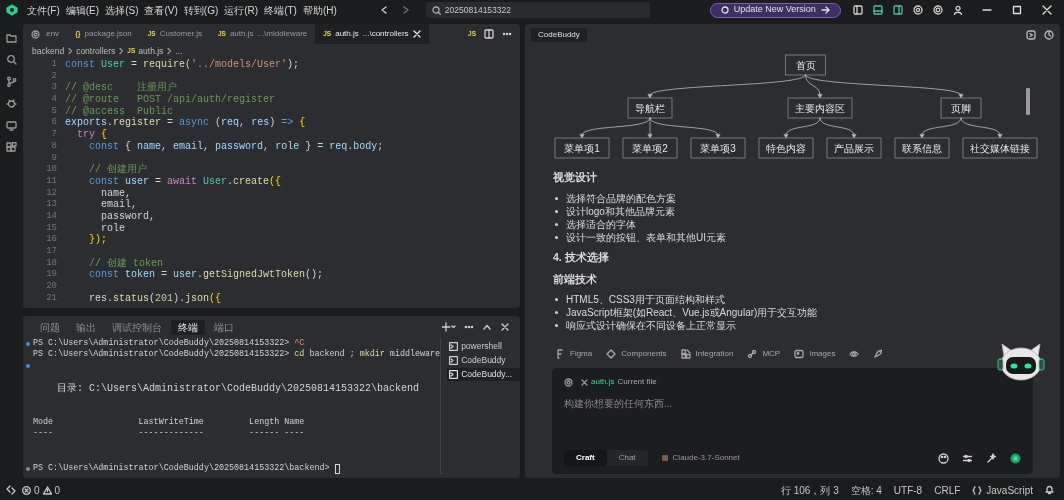 This screenshot has width=1064, height=500. What do you see at coordinates (53, 158) in the screenshot?
I see `line-number: 9` at bounding box center [53, 158].